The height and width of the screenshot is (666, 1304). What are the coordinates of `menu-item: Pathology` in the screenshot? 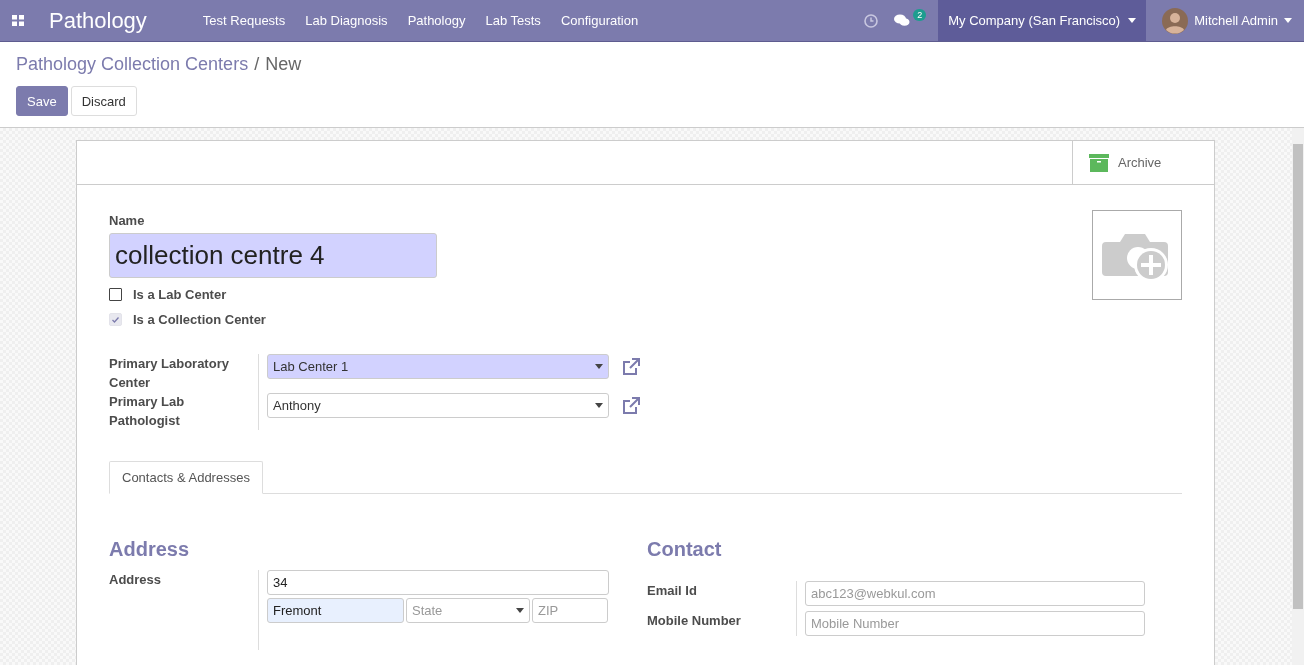 It's located at (436, 20).